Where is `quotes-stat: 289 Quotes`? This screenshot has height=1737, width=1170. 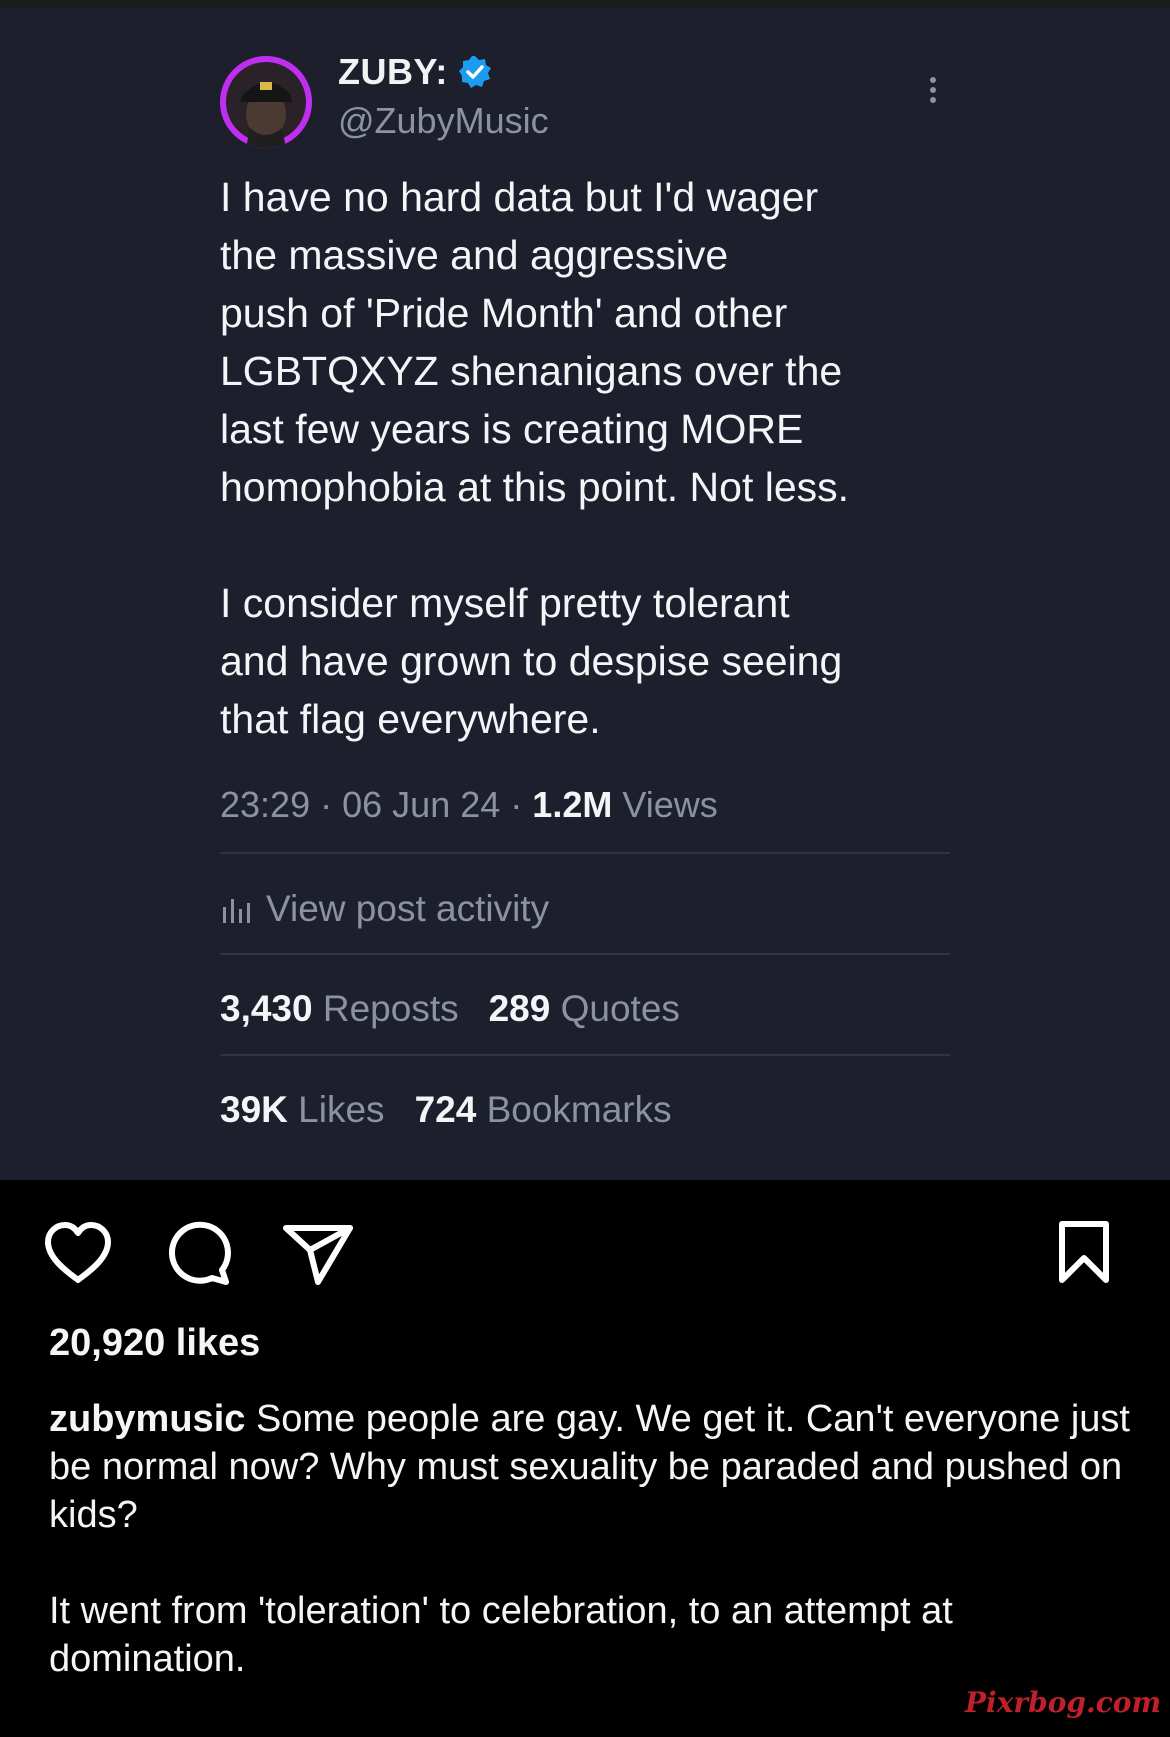 quotes-stat: 289 Quotes is located at coordinates (584, 1009).